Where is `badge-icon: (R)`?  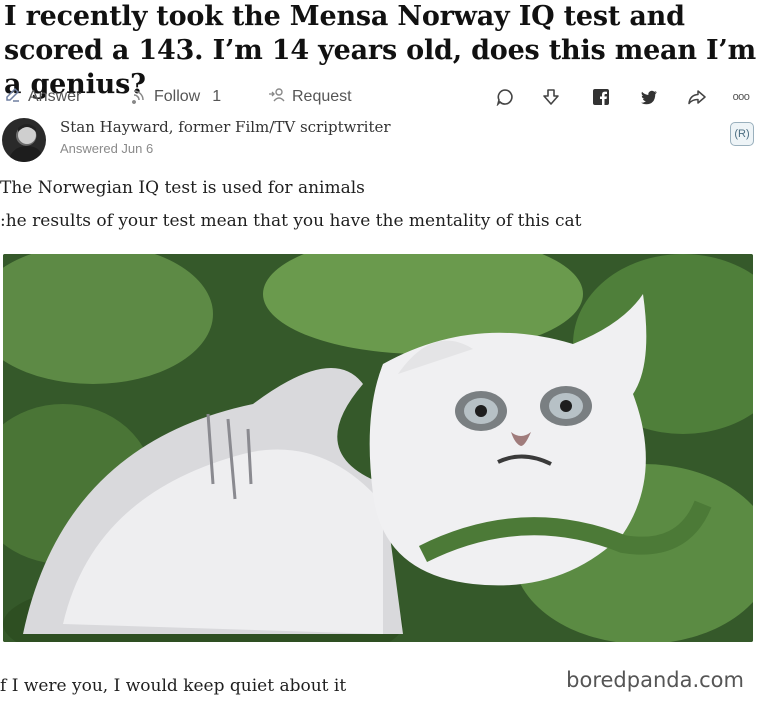
badge-icon: (R) is located at coordinates (742, 134).